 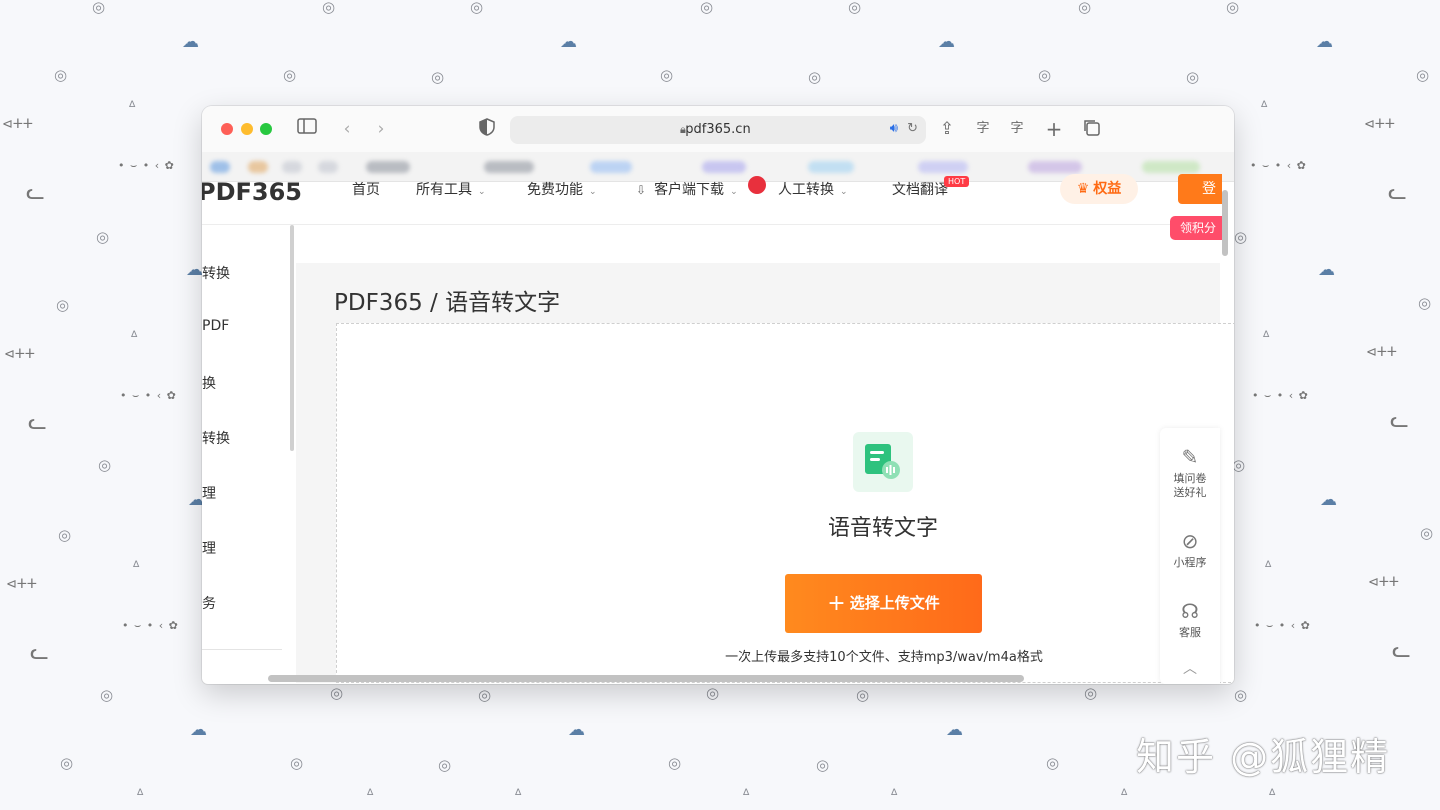 What do you see at coordinates (957, 181) in the screenshot?
I see `new-badge: HOT` at bounding box center [957, 181].